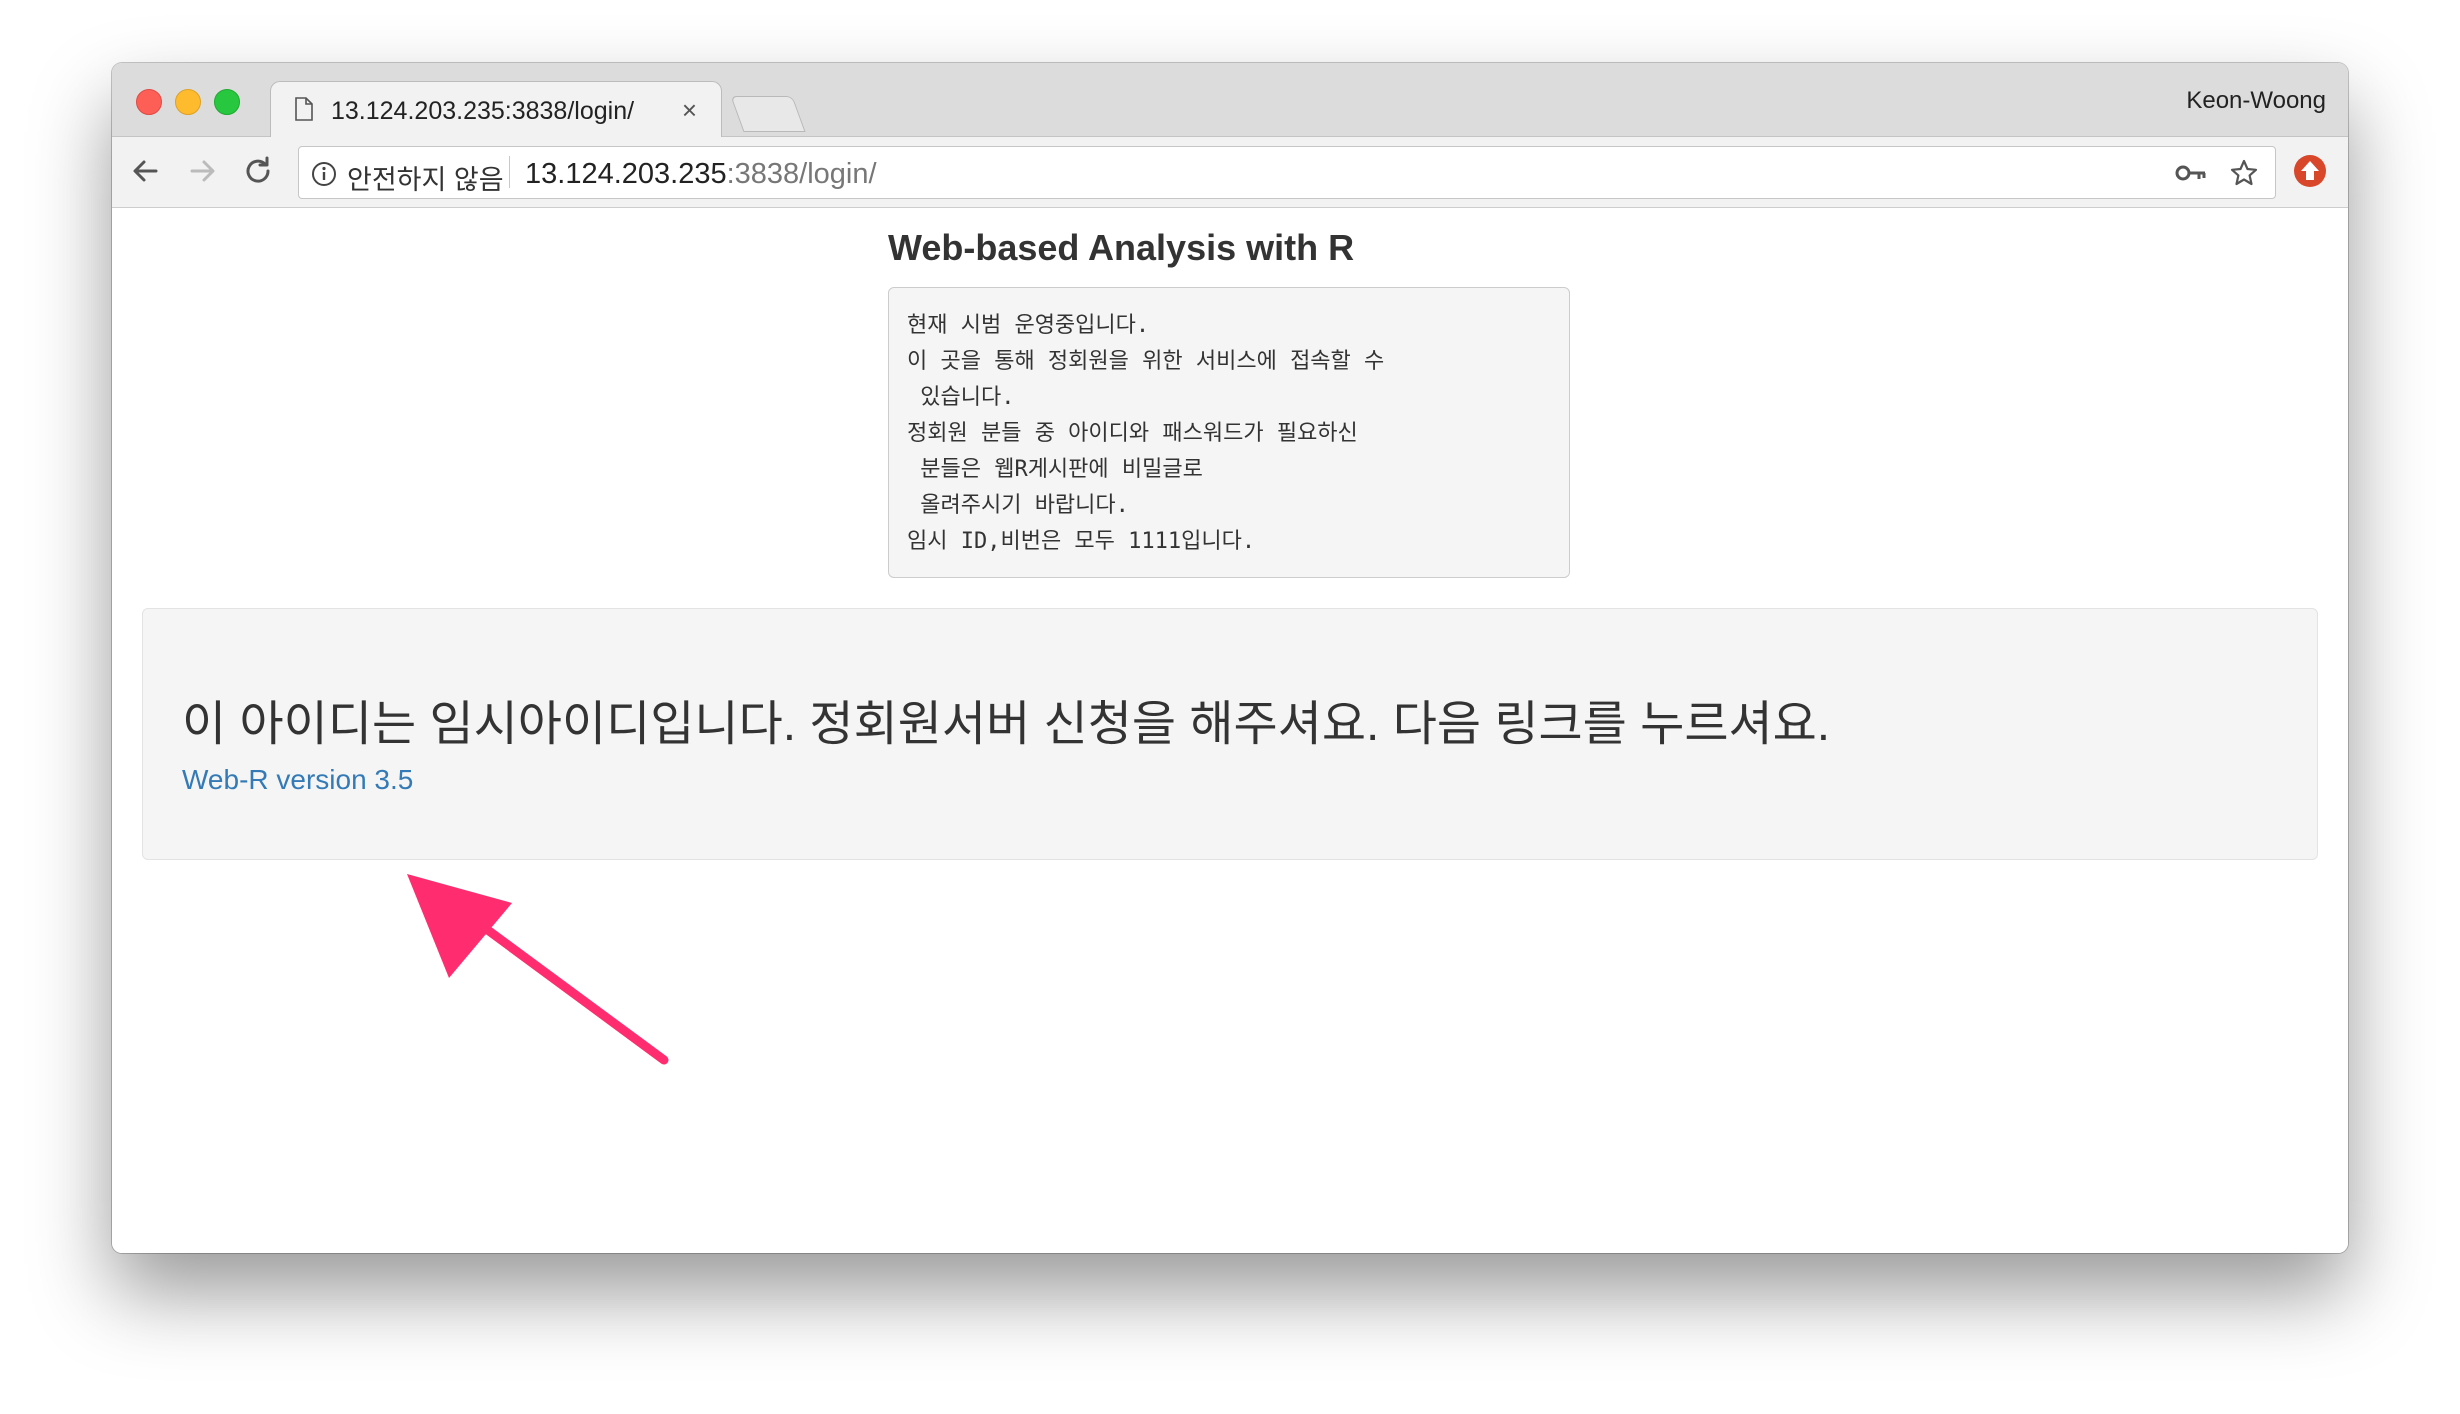 Image resolution: width=2460 pixels, height=1414 pixels. What do you see at coordinates (689, 110) in the screenshot?
I see `tab-close-icon: ×` at bounding box center [689, 110].